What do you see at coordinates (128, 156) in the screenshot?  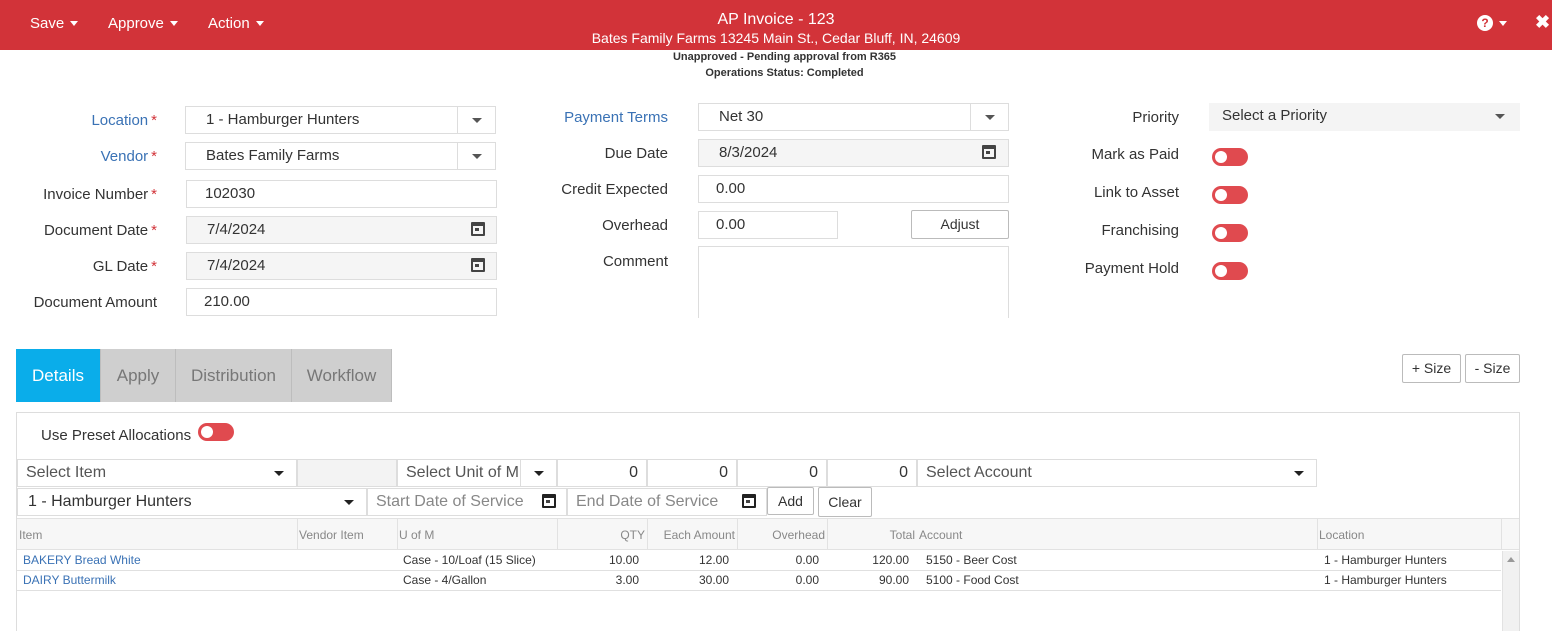 I see `vendor-label: Vendor *` at bounding box center [128, 156].